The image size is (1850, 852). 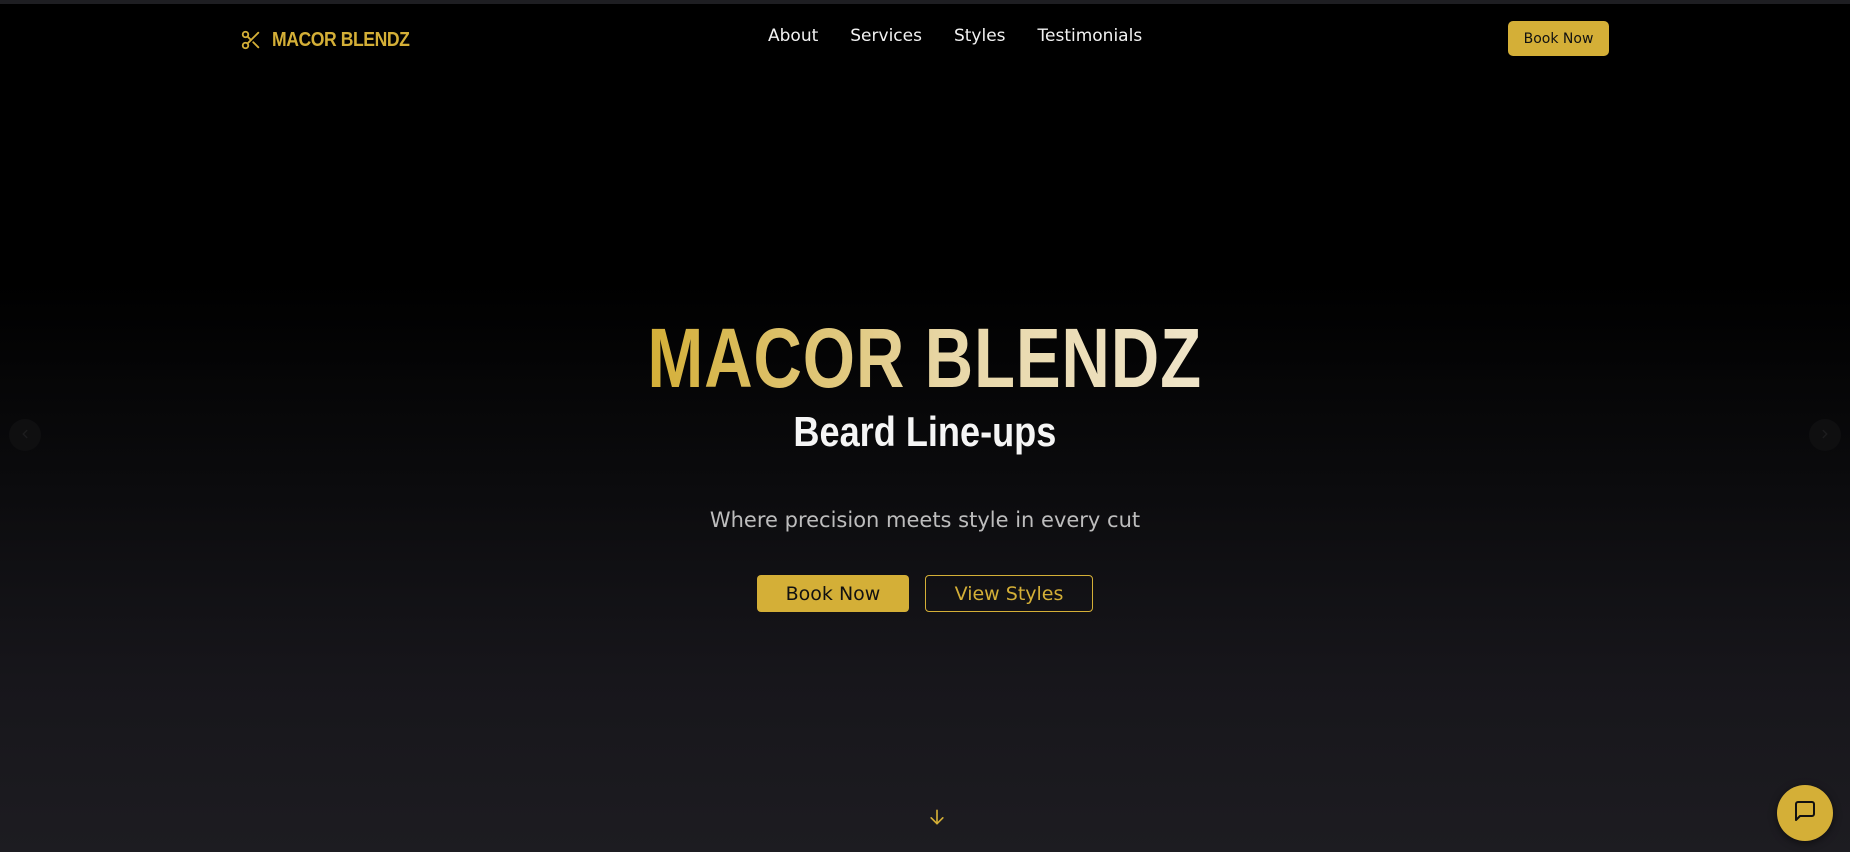 What do you see at coordinates (341, 39) in the screenshot?
I see `brand-name: MACOR BLENDZ` at bounding box center [341, 39].